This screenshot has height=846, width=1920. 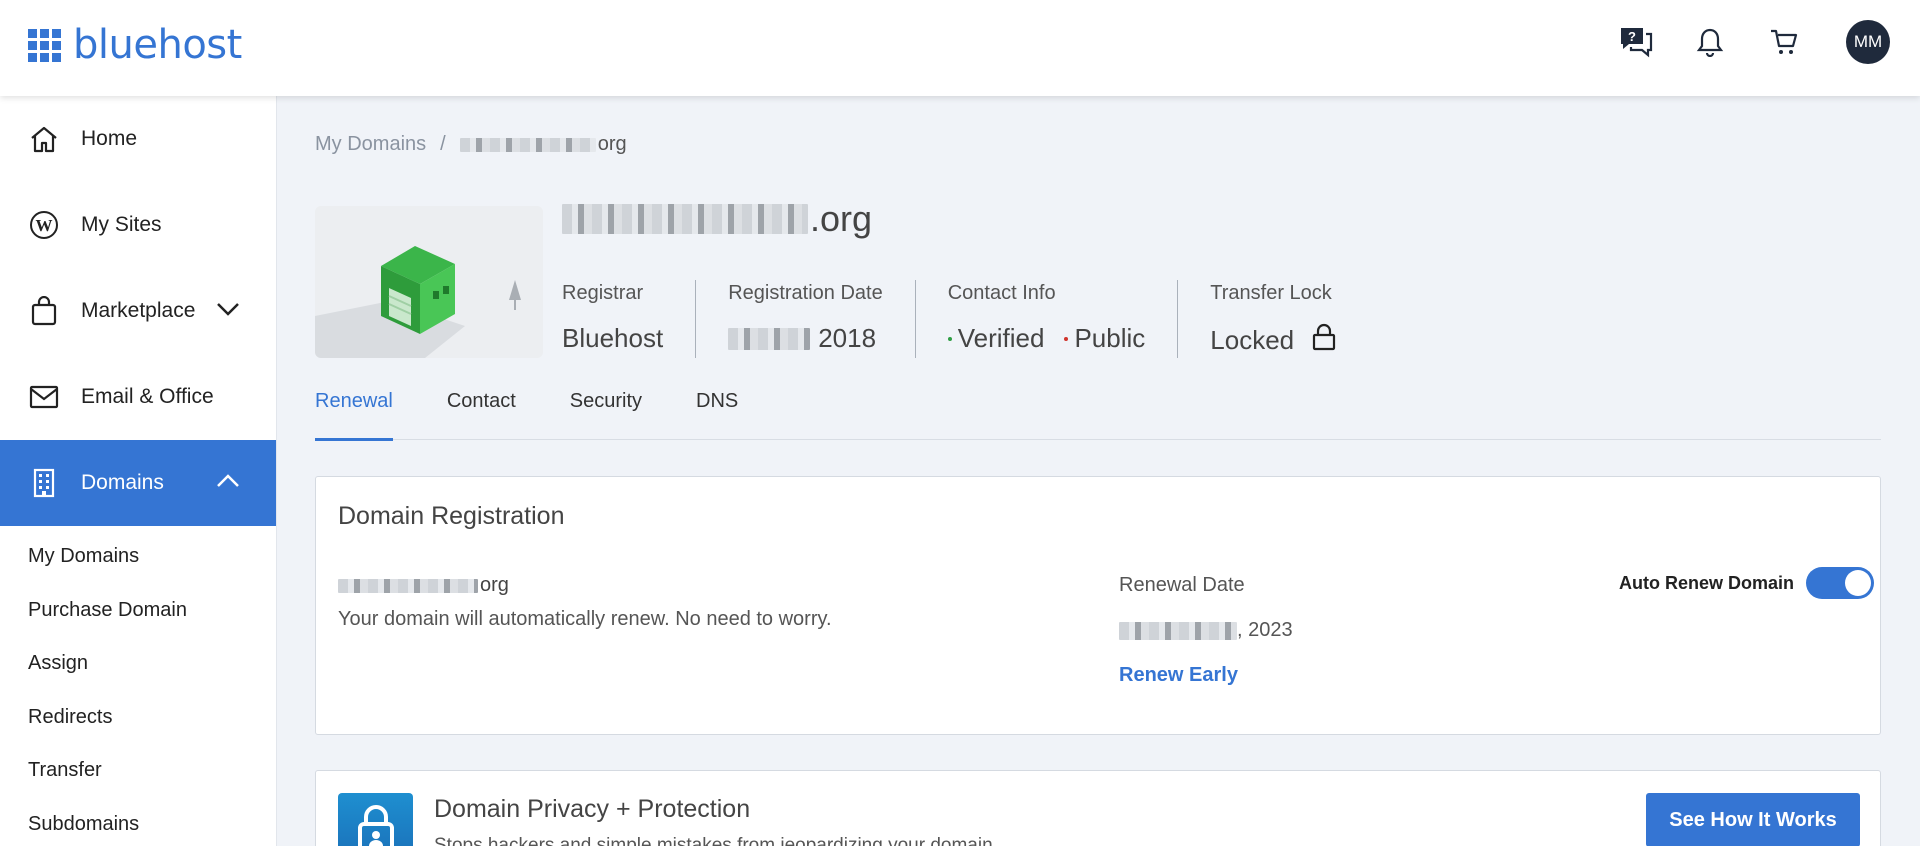 I want to click on svg-text: W, so click(x=44, y=225).